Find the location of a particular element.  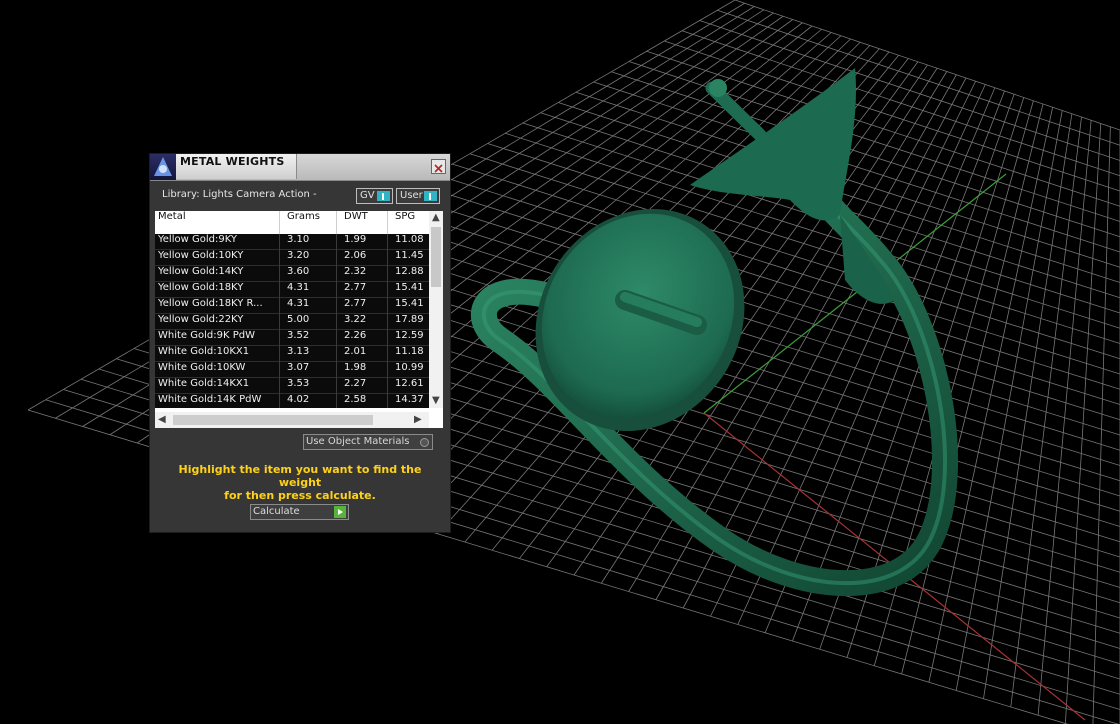

grams-cell: 3.60 is located at coordinates (310, 274).